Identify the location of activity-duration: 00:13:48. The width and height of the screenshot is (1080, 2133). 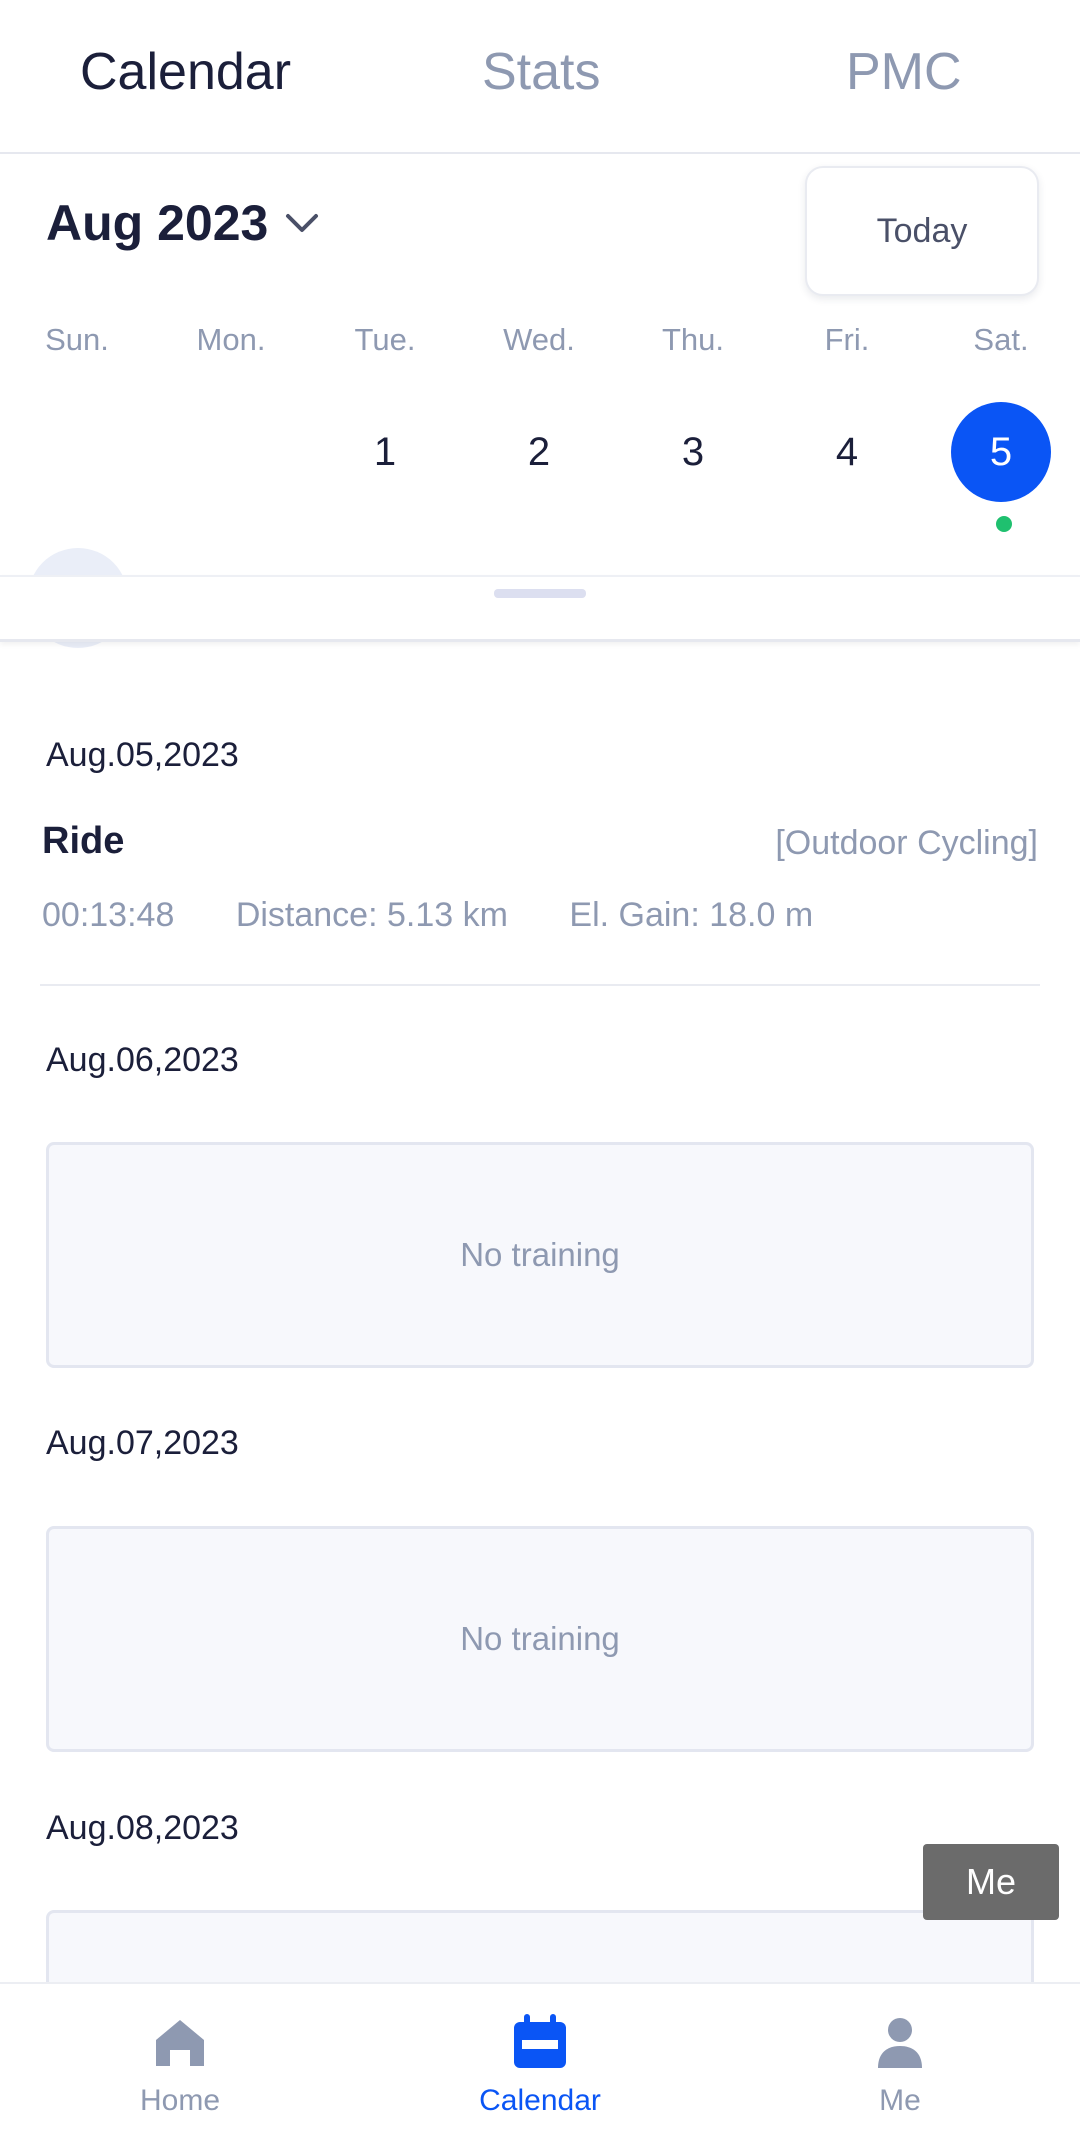
(108, 915).